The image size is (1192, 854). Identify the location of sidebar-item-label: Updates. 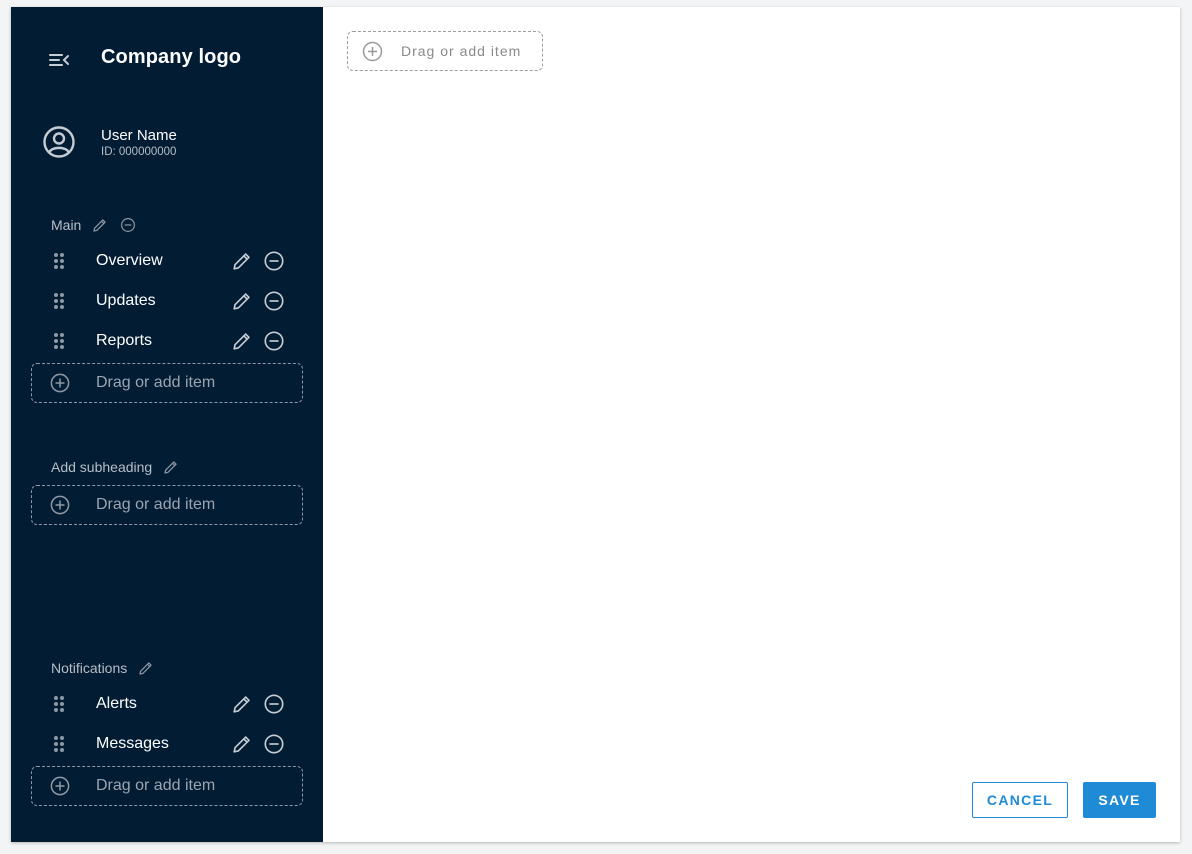
(126, 300).